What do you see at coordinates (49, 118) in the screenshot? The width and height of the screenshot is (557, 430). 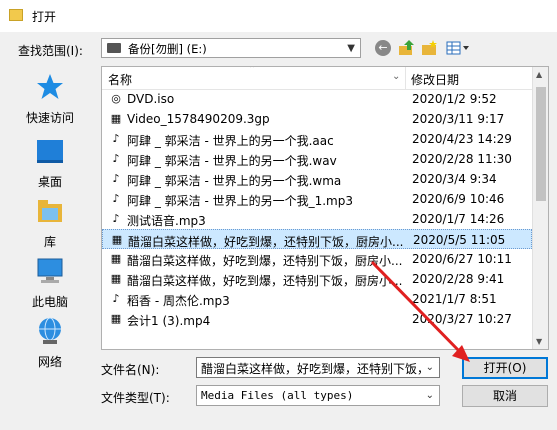 I see `sidebar-label: 快速访问` at bounding box center [49, 118].